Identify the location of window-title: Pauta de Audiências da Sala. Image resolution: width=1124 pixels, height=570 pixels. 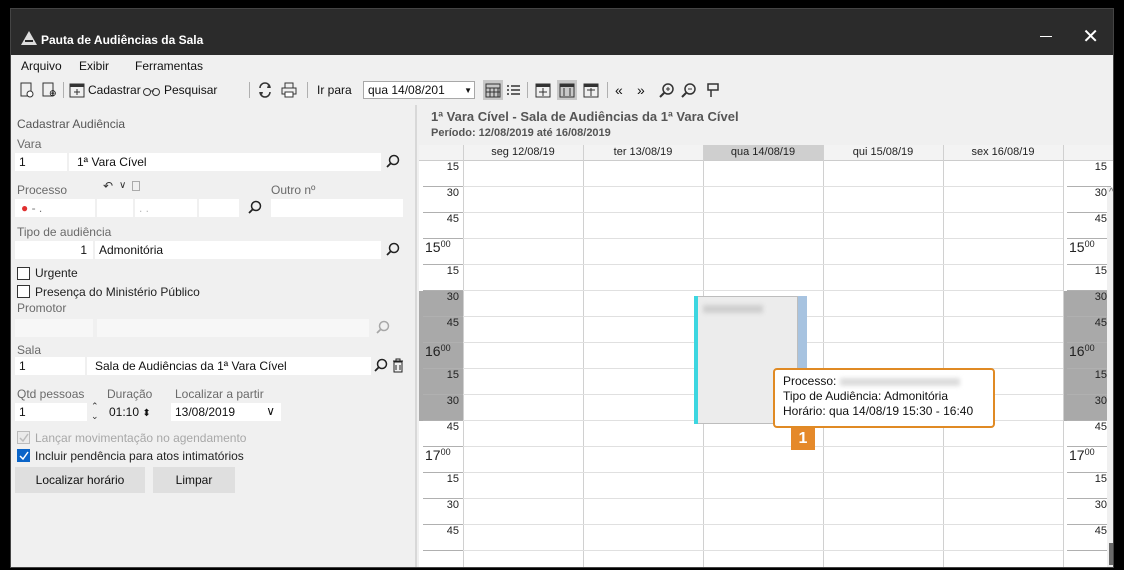
(122, 40).